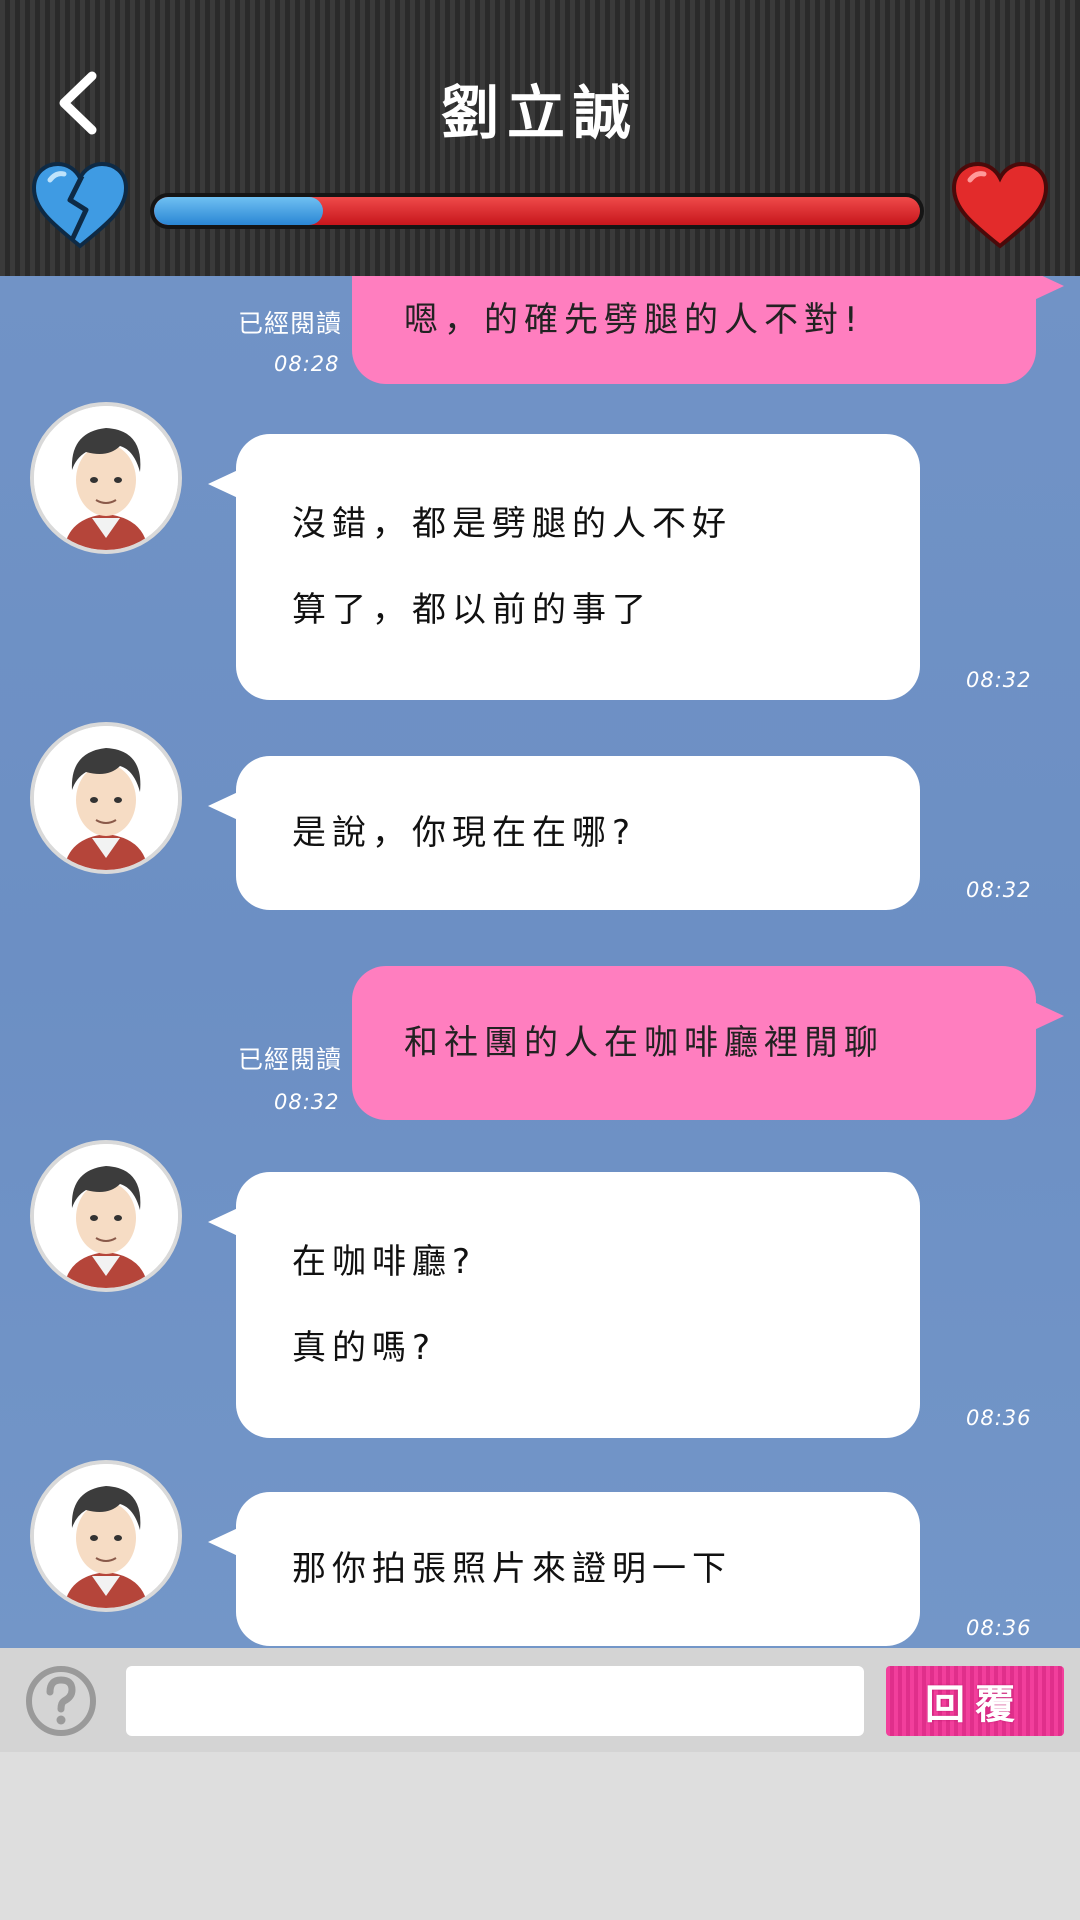  I want to click on incoming-message-bubble: 沒錯，都是劈腿的人不好 算了，都以前的事了, so click(564, 567).